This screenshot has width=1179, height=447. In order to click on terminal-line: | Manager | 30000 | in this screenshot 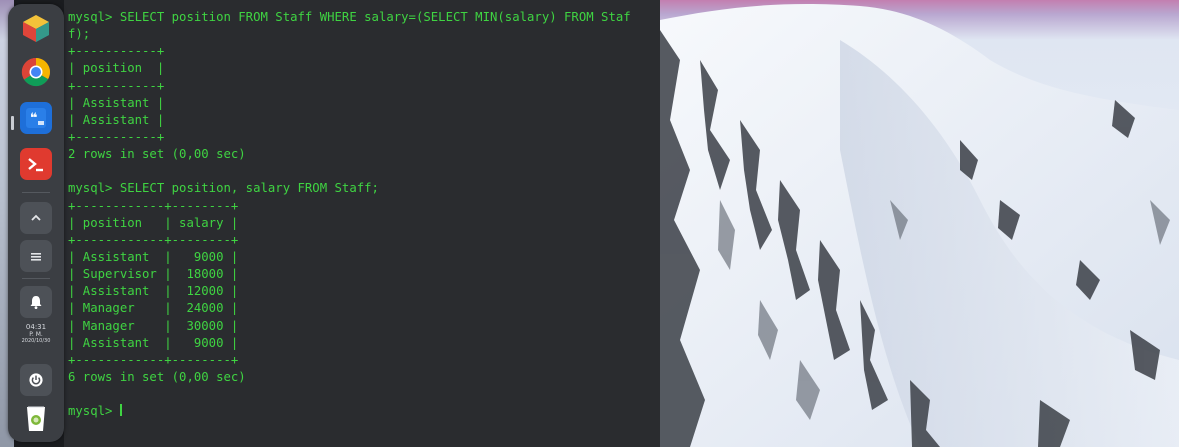, I will do `click(153, 325)`.